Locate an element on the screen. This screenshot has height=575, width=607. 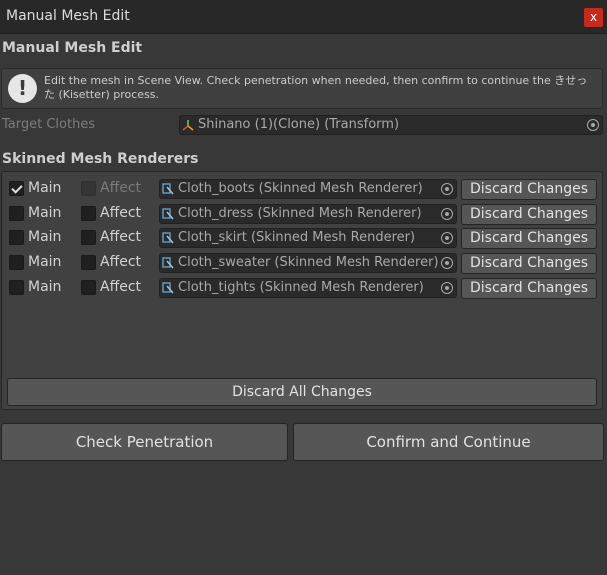
renderer-object-field: Cloth_sweater (Skinned Mesh Renderer) is located at coordinates (308, 263).